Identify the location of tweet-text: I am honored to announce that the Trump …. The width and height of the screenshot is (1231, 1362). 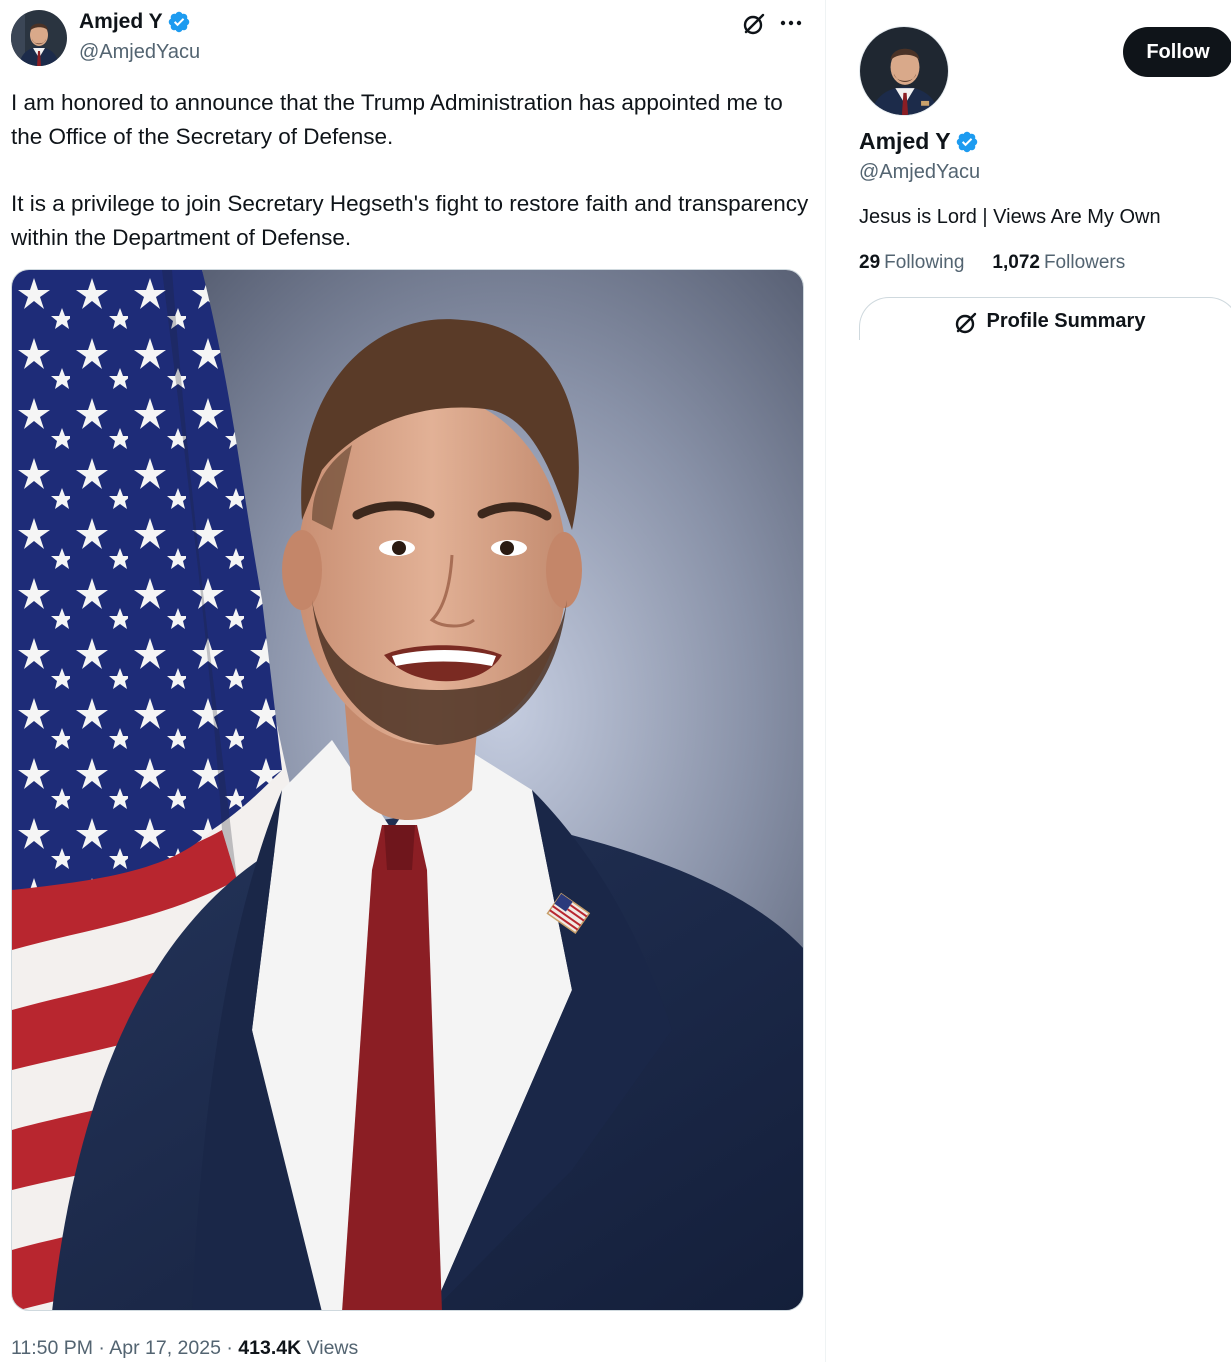
(411, 170).